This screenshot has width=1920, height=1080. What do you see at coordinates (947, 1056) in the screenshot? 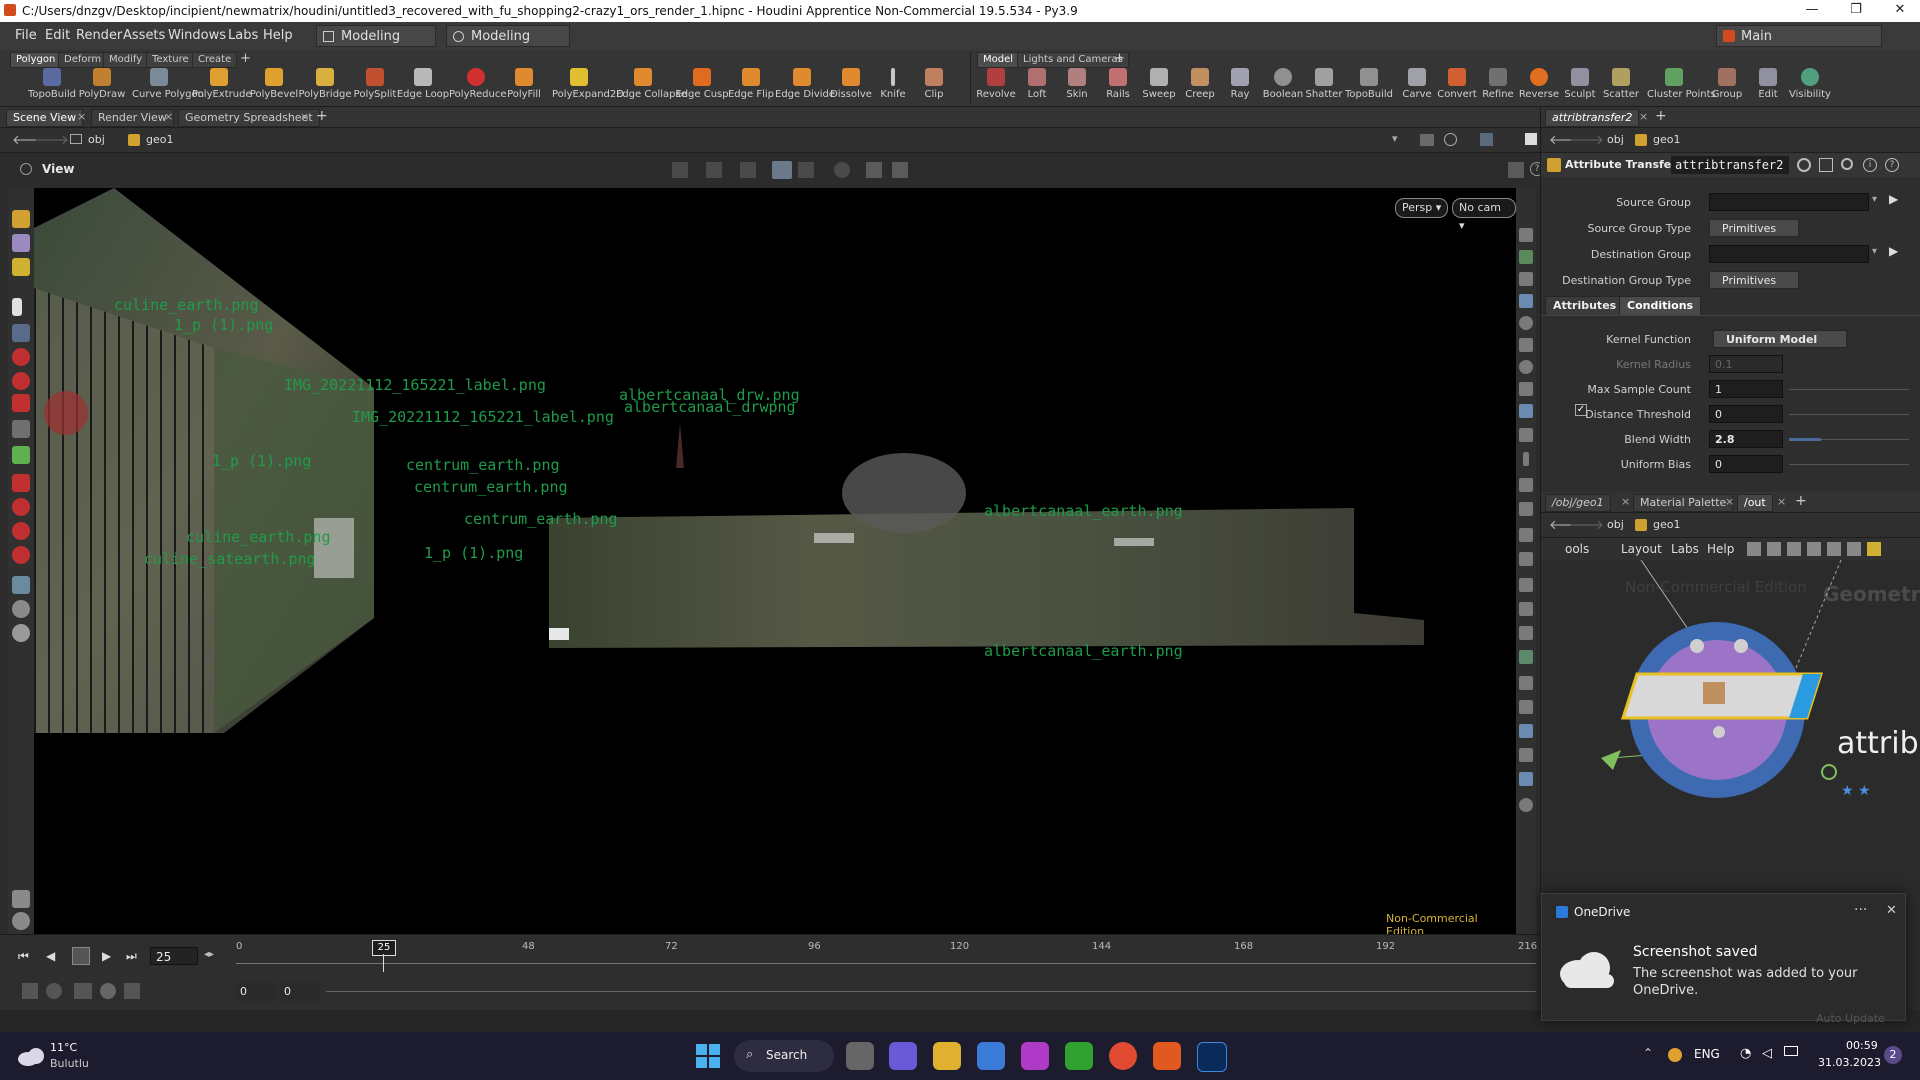
I see `file-explorer-icon` at bounding box center [947, 1056].